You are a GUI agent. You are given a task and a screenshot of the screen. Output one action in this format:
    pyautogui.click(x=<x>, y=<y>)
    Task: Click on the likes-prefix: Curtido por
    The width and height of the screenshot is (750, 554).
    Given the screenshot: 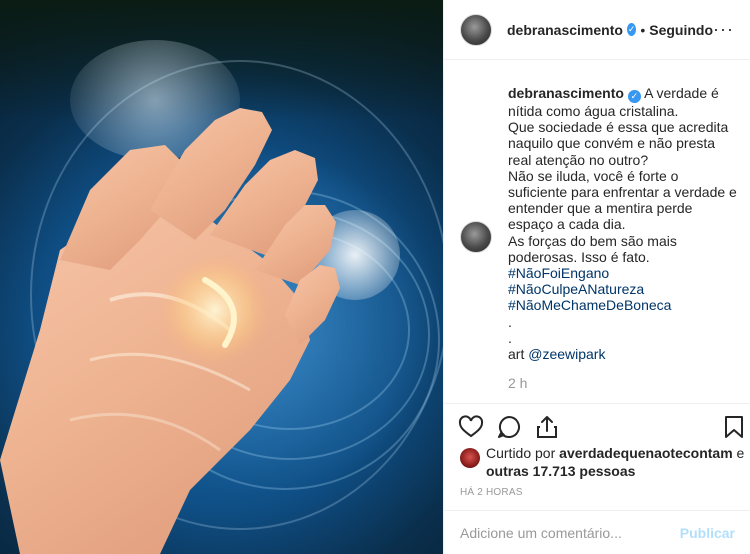 What is the action you would take?
    pyautogui.click(x=521, y=453)
    